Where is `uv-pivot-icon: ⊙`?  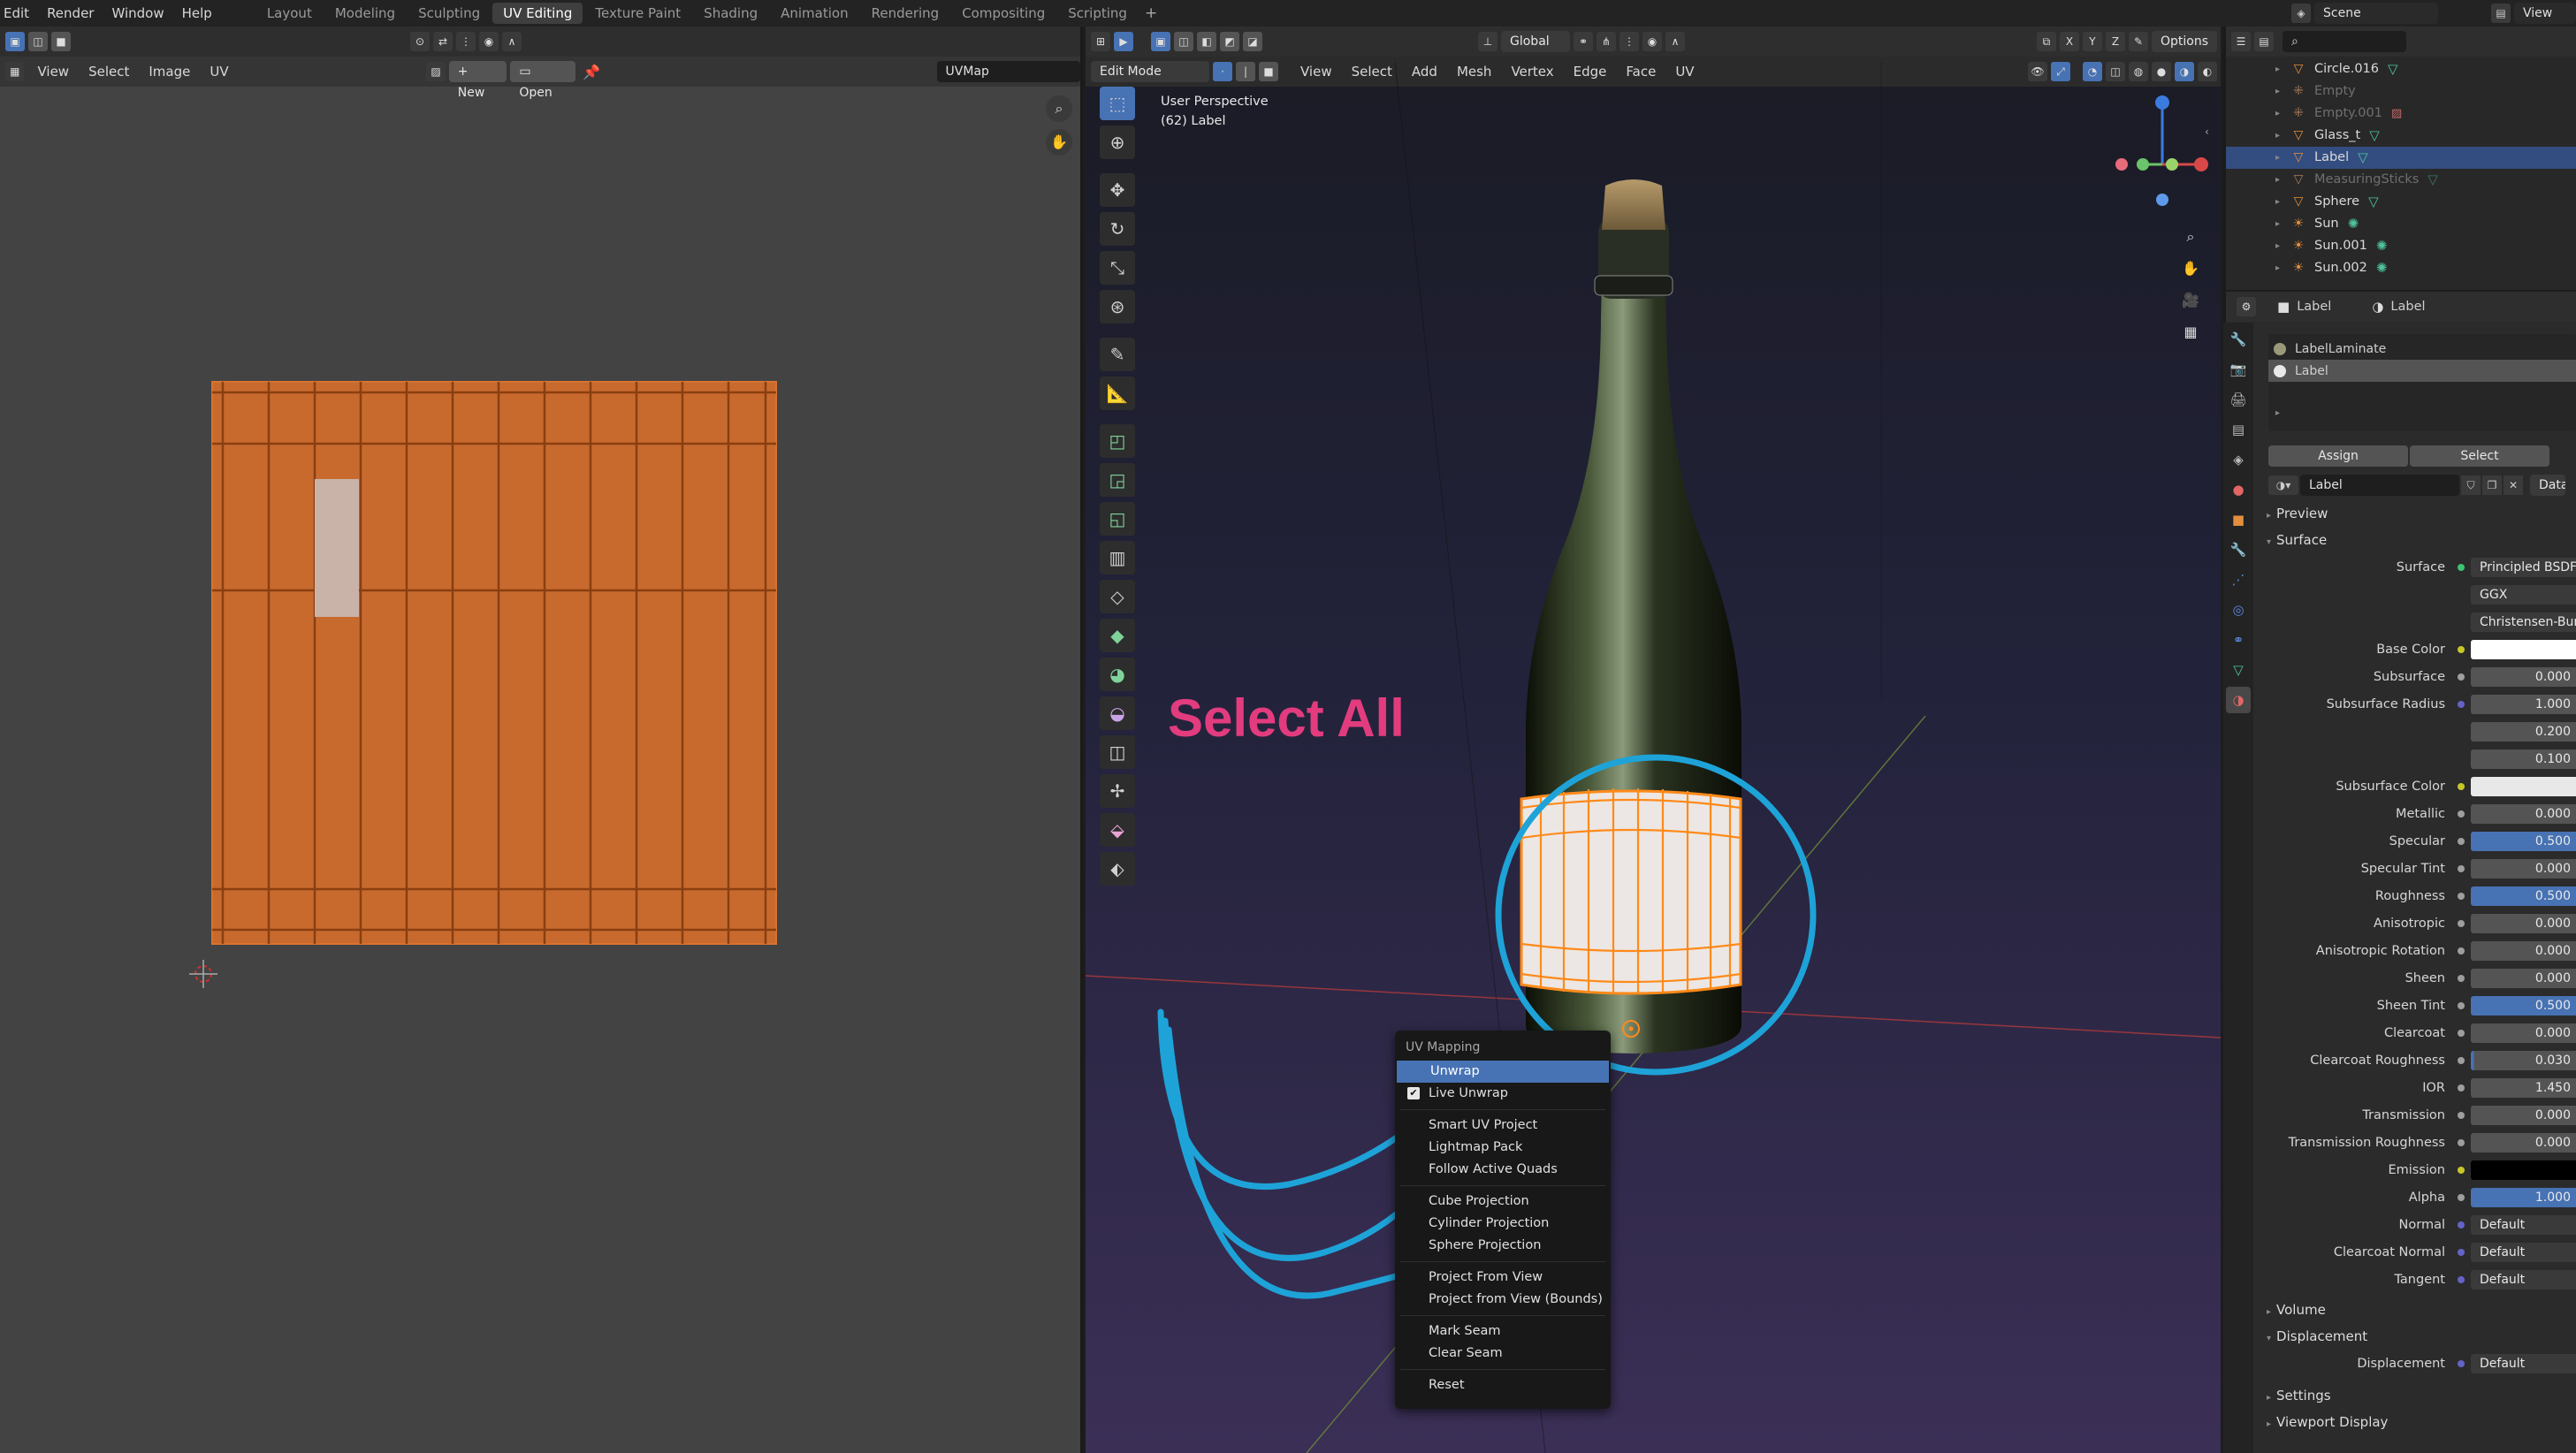 uv-pivot-icon: ⊙ is located at coordinates (420, 41).